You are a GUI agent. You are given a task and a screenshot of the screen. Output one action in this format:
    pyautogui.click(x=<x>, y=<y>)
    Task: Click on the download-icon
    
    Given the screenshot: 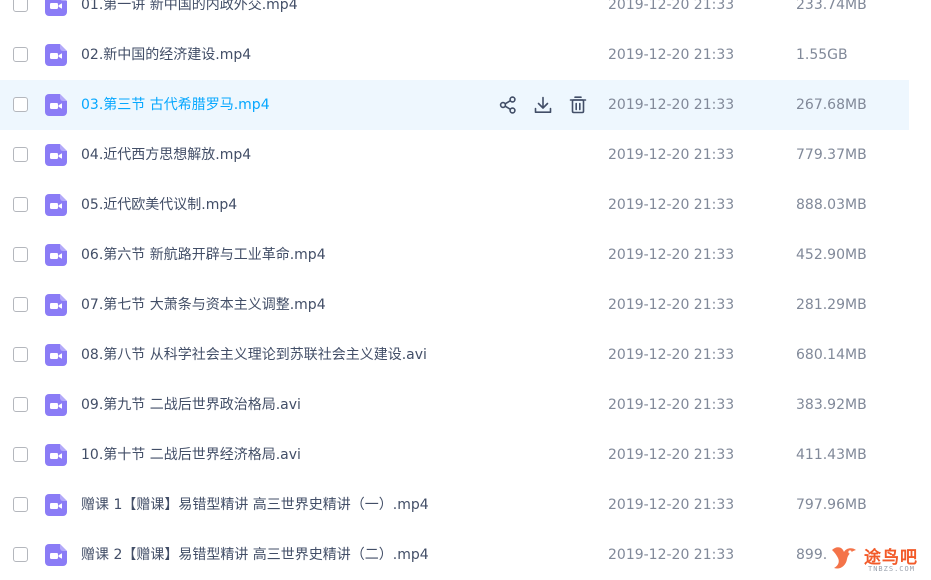 What is the action you would take?
    pyautogui.click(x=543, y=105)
    